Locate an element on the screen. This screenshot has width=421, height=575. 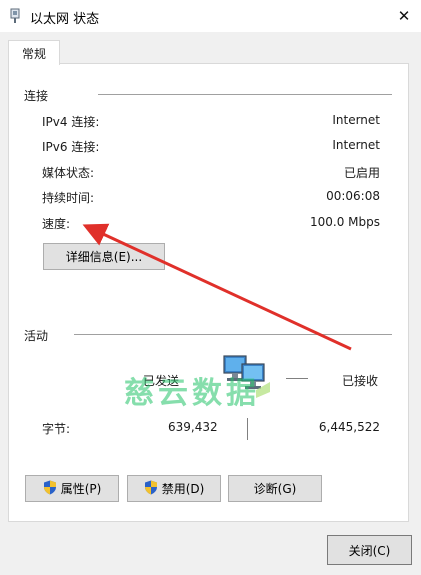
close-button-label: 关闭(C) is located at coordinates (369, 550).